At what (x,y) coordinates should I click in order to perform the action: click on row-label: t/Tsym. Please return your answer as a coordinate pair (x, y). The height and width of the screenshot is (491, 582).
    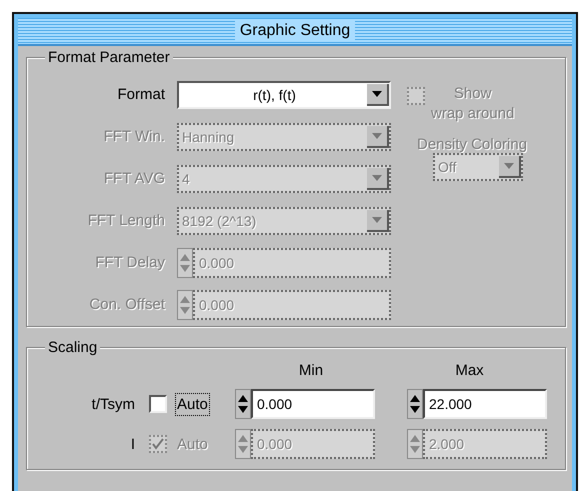
    Looking at the image, I should click on (113, 404).